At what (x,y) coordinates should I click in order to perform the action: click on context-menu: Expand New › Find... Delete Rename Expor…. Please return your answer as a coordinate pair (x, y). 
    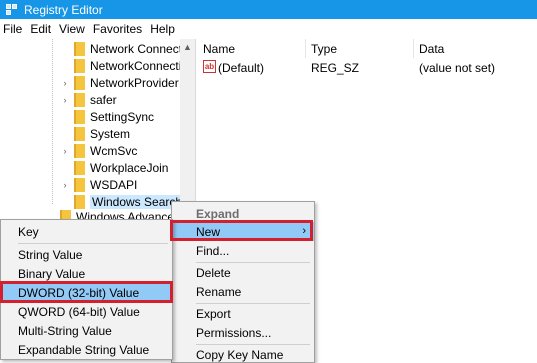
    Looking at the image, I should click on (243, 282).